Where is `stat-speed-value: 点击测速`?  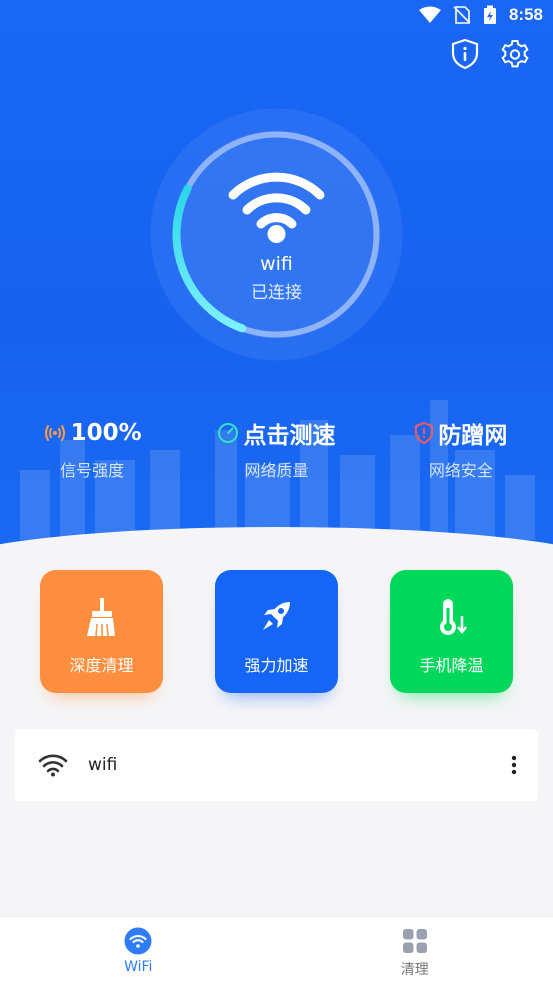
stat-speed-value: 点击测速 is located at coordinates (289, 433).